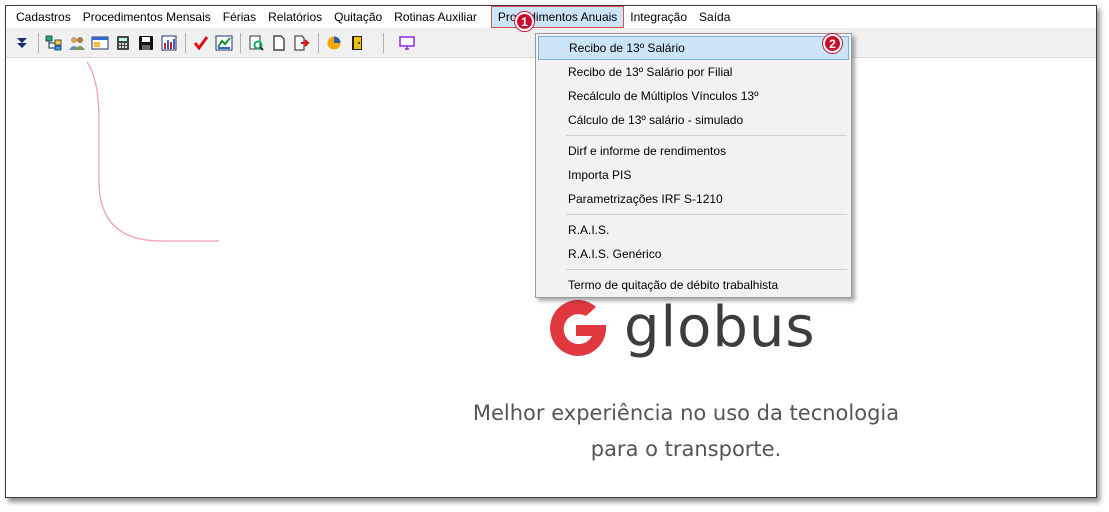 The width and height of the screenshot is (1109, 512). I want to click on report-icon, so click(169, 43).